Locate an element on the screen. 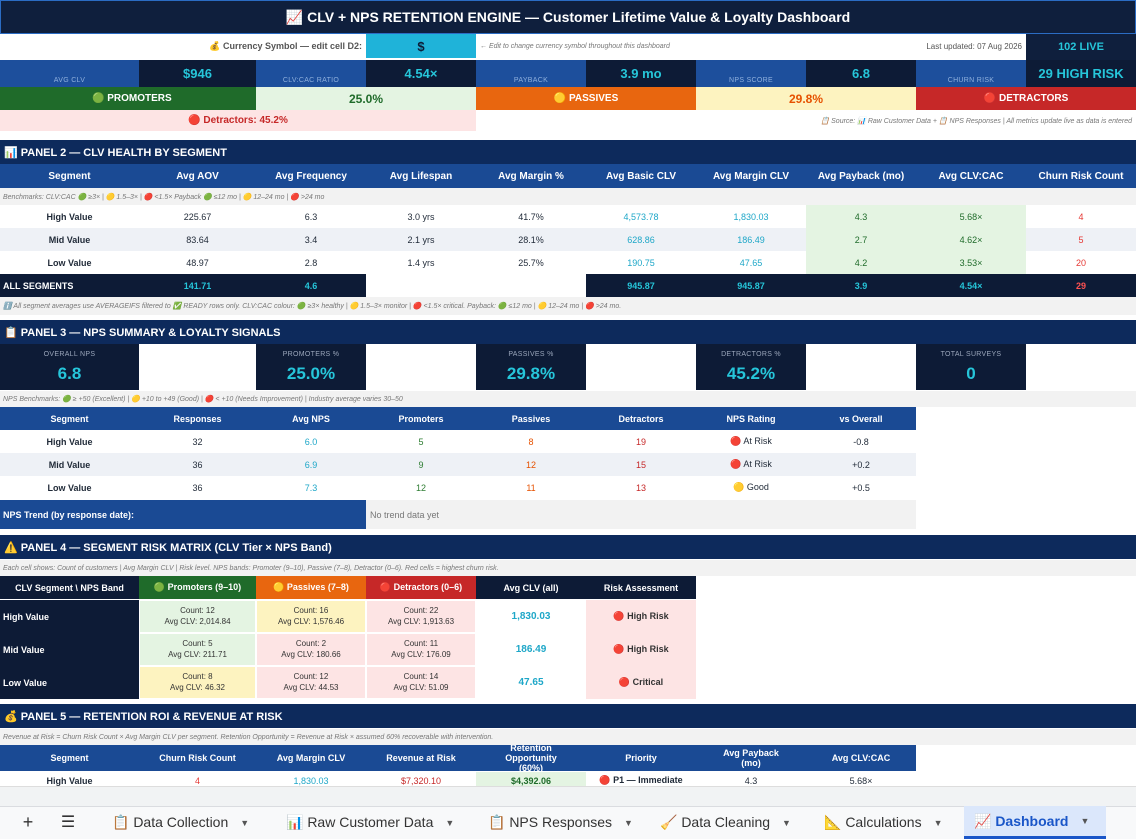 The height and width of the screenshot is (839, 1136). table-cell: 32 is located at coordinates (197, 441).